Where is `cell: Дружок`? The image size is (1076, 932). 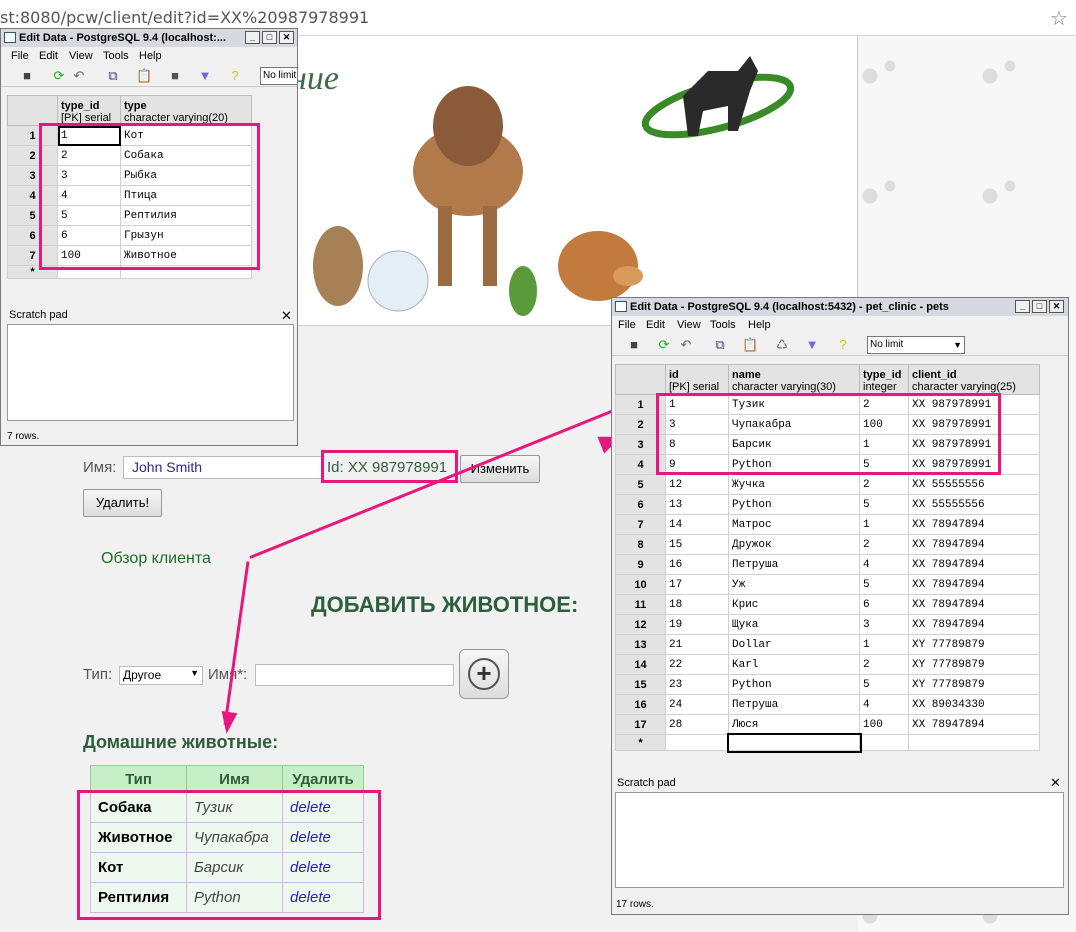
cell: Дружок is located at coordinates (794, 544).